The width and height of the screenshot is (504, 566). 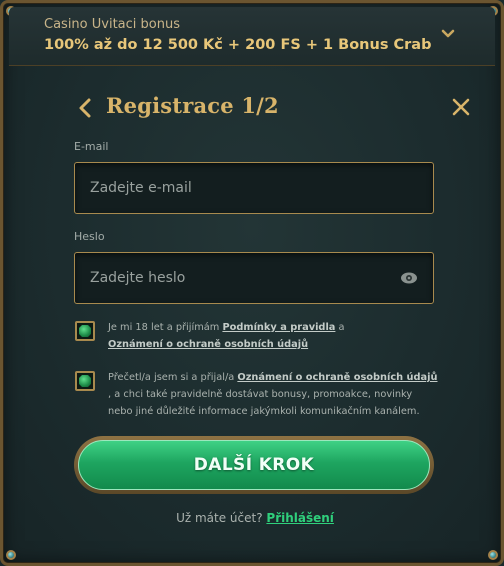 What do you see at coordinates (278, 327) in the screenshot?
I see `terms-link: Podmínky a pravidla` at bounding box center [278, 327].